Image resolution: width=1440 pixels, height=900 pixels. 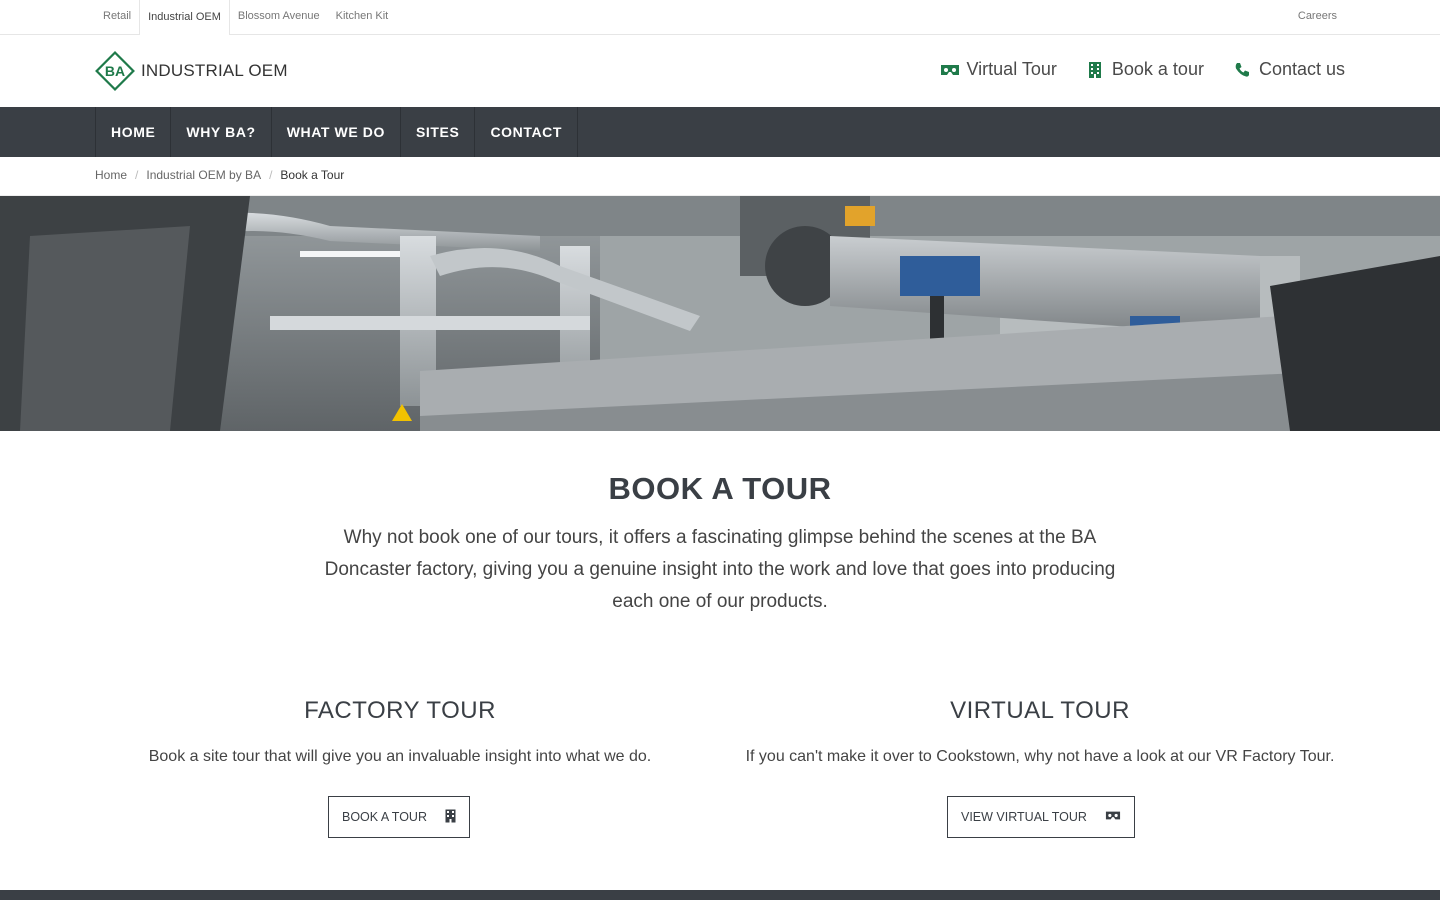 What do you see at coordinates (184, 18) in the screenshot?
I see `site-tab-industrial-oem: Industrial OEM` at bounding box center [184, 18].